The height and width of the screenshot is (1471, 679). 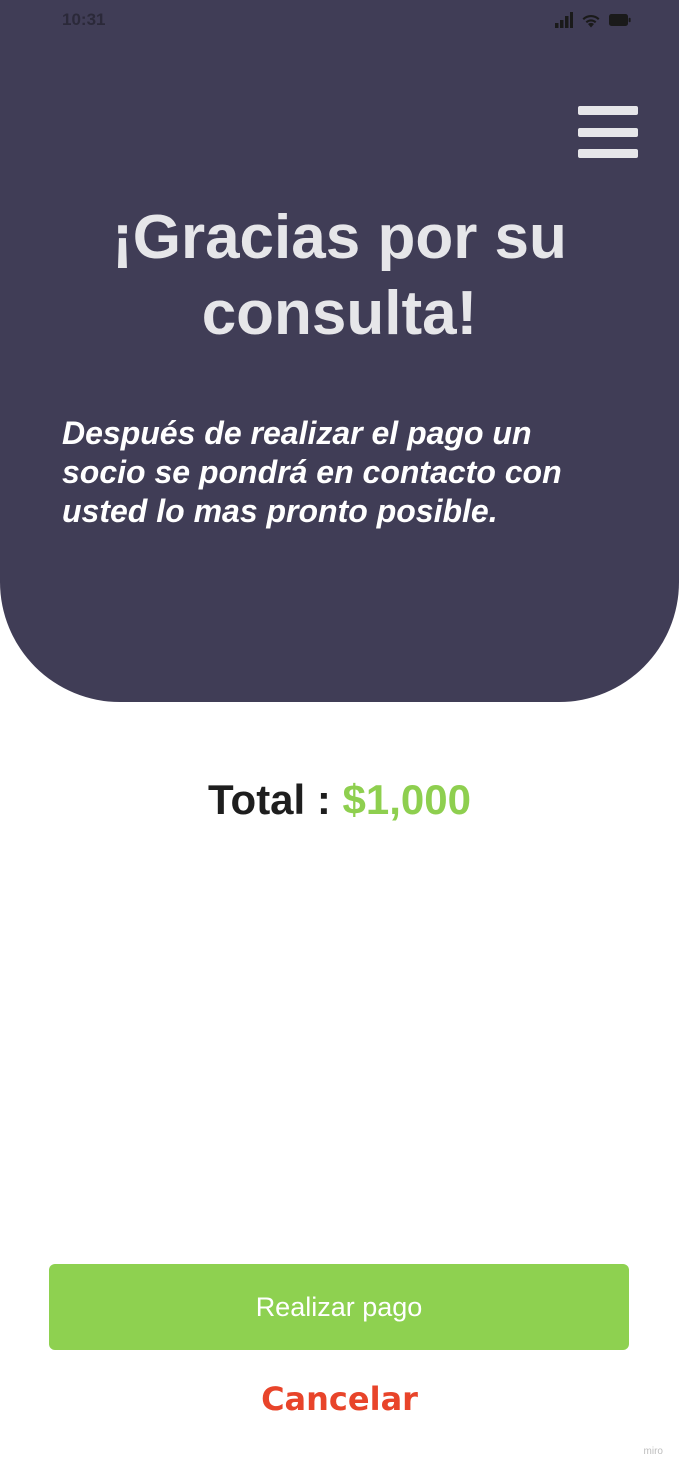 What do you see at coordinates (620, 20) in the screenshot?
I see `battery-icon` at bounding box center [620, 20].